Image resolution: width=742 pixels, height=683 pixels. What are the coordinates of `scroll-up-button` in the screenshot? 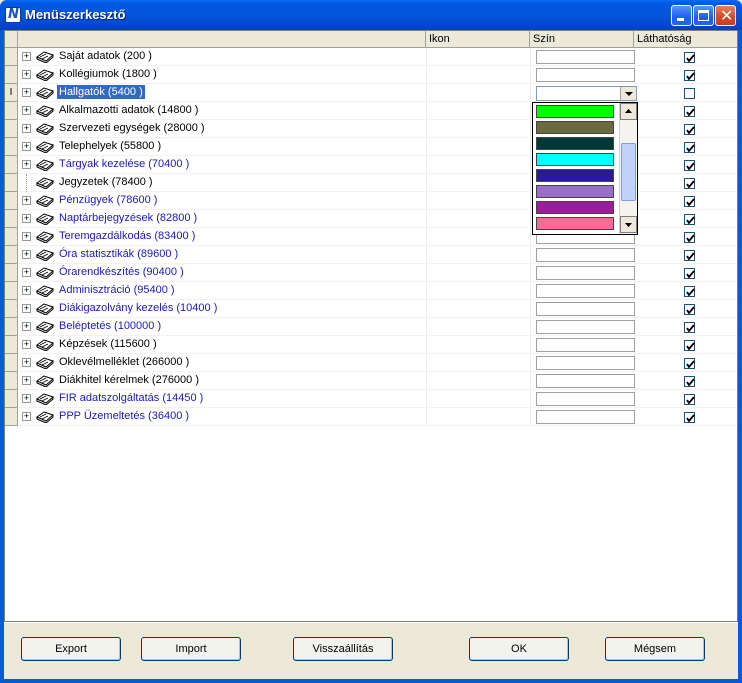 It's located at (628, 111).